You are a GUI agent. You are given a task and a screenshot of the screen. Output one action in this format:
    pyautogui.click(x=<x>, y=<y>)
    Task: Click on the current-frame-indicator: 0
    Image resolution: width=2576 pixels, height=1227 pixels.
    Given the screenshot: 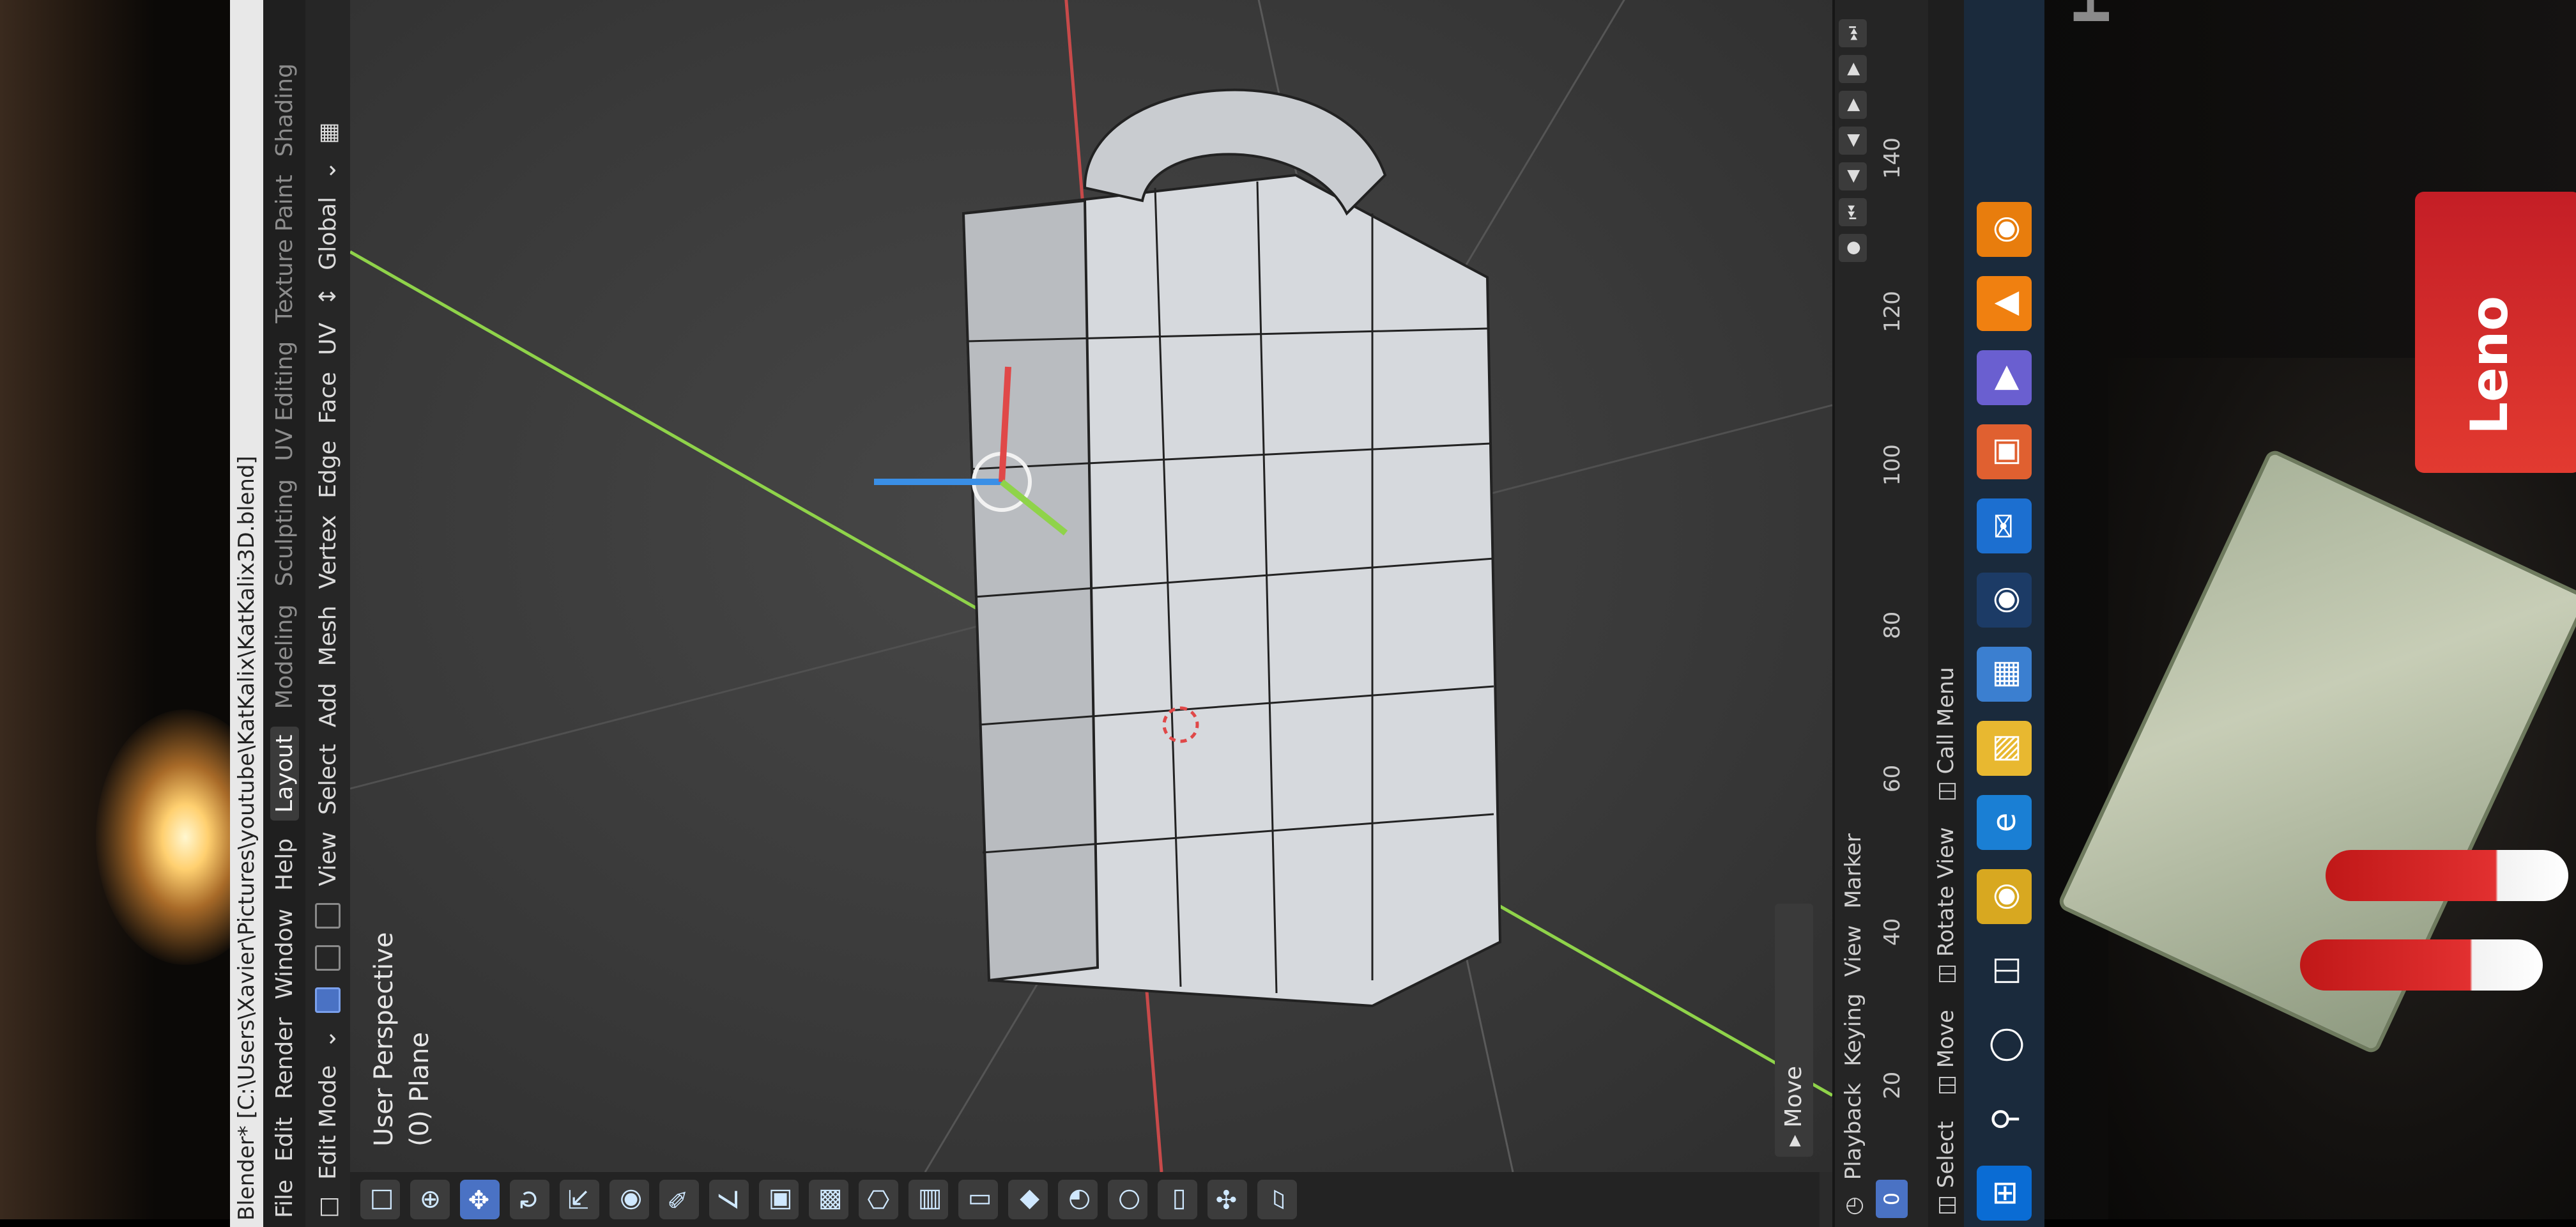 What is the action you would take?
    pyautogui.click(x=1892, y=1199)
    